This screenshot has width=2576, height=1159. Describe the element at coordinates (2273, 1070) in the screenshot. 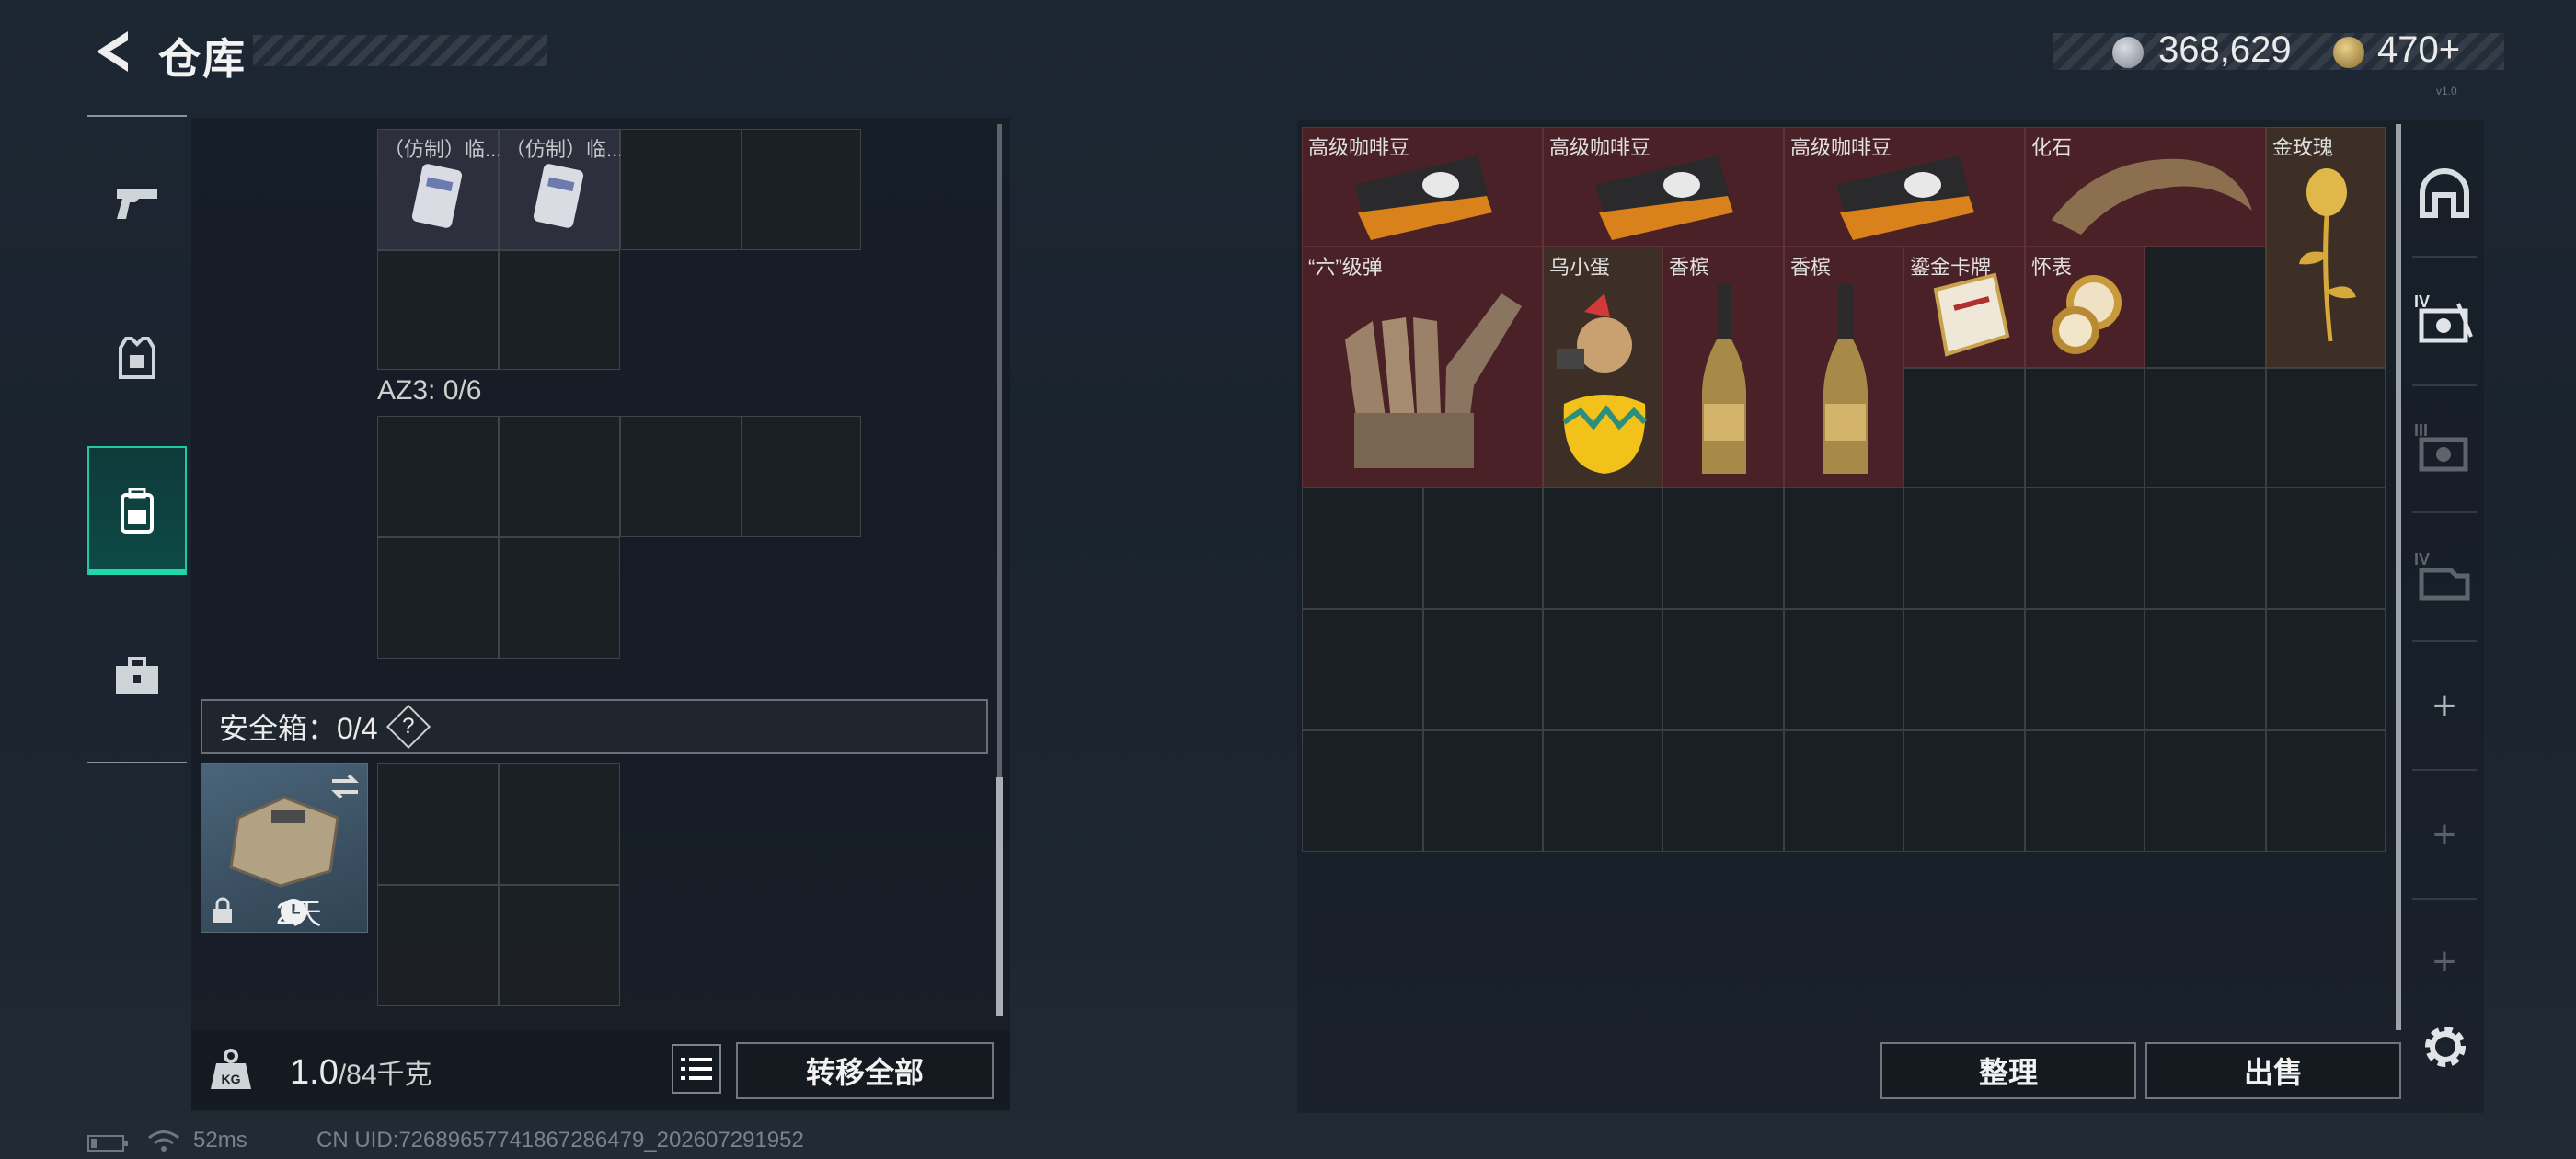

I see `sell-button: 出售` at that location.